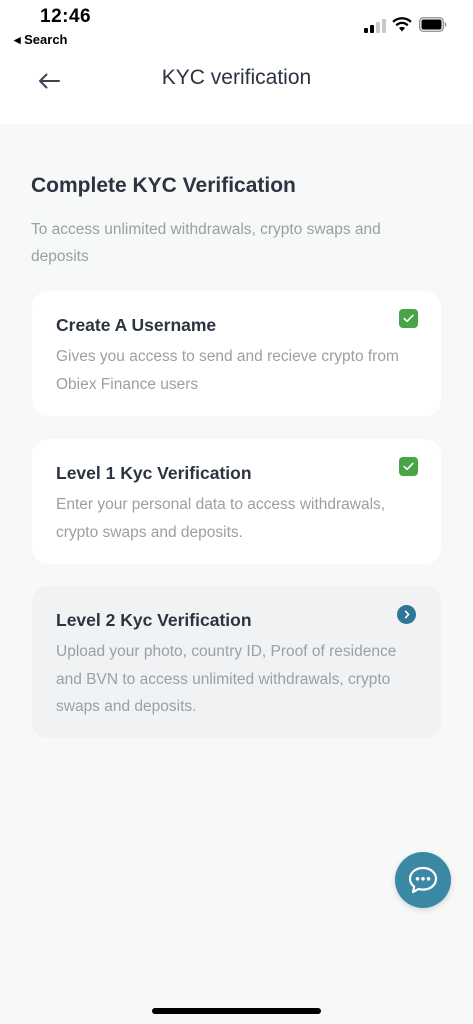 Image resolution: width=473 pixels, height=1024 pixels. What do you see at coordinates (236, 77) in the screenshot?
I see `page-title: KYC verification` at bounding box center [236, 77].